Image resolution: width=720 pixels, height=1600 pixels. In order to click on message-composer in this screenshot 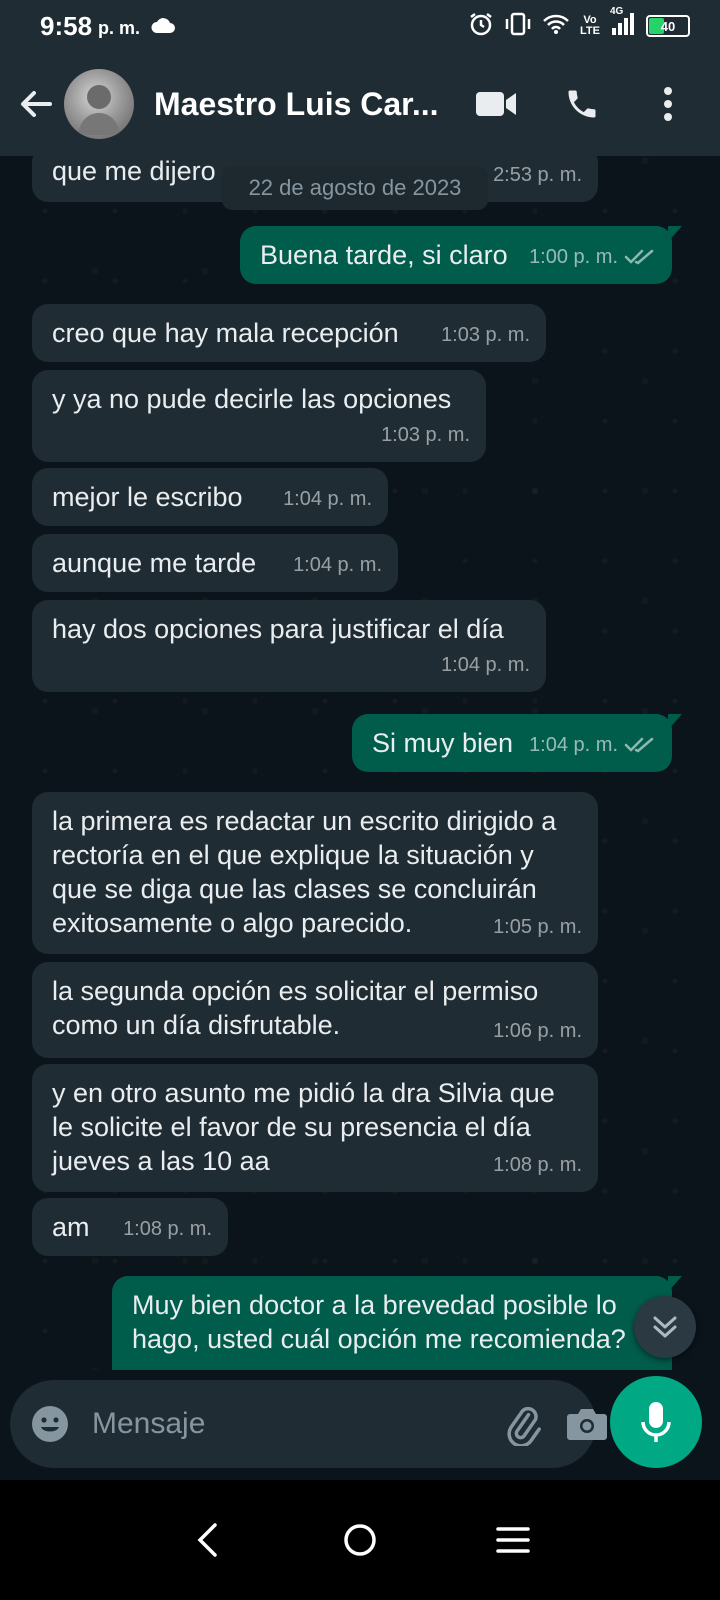, I will do `click(308, 1424)`.